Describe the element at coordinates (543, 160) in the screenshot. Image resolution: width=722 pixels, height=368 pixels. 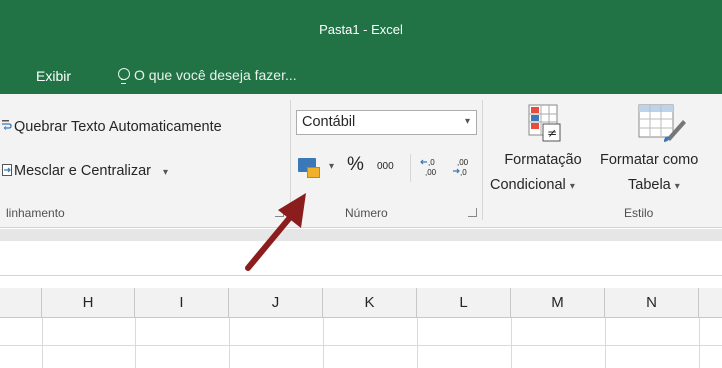
I see `conditional-formatting-line1: Formatação` at that location.